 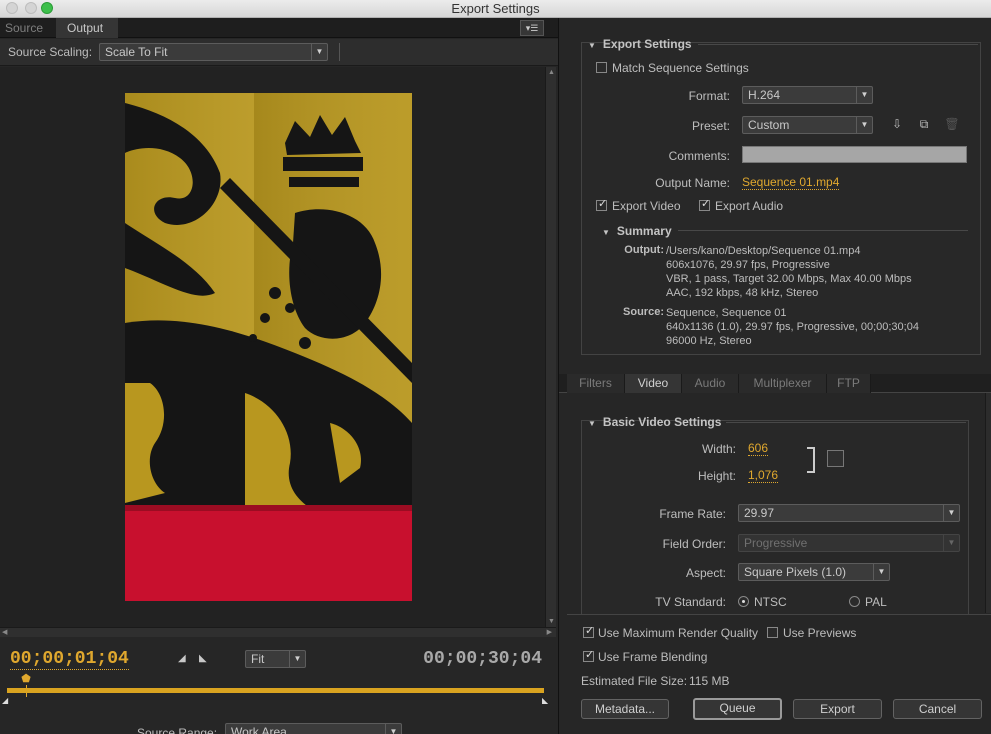 I want to click on save-preset-icon: ⇩, so click(x=897, y=124).